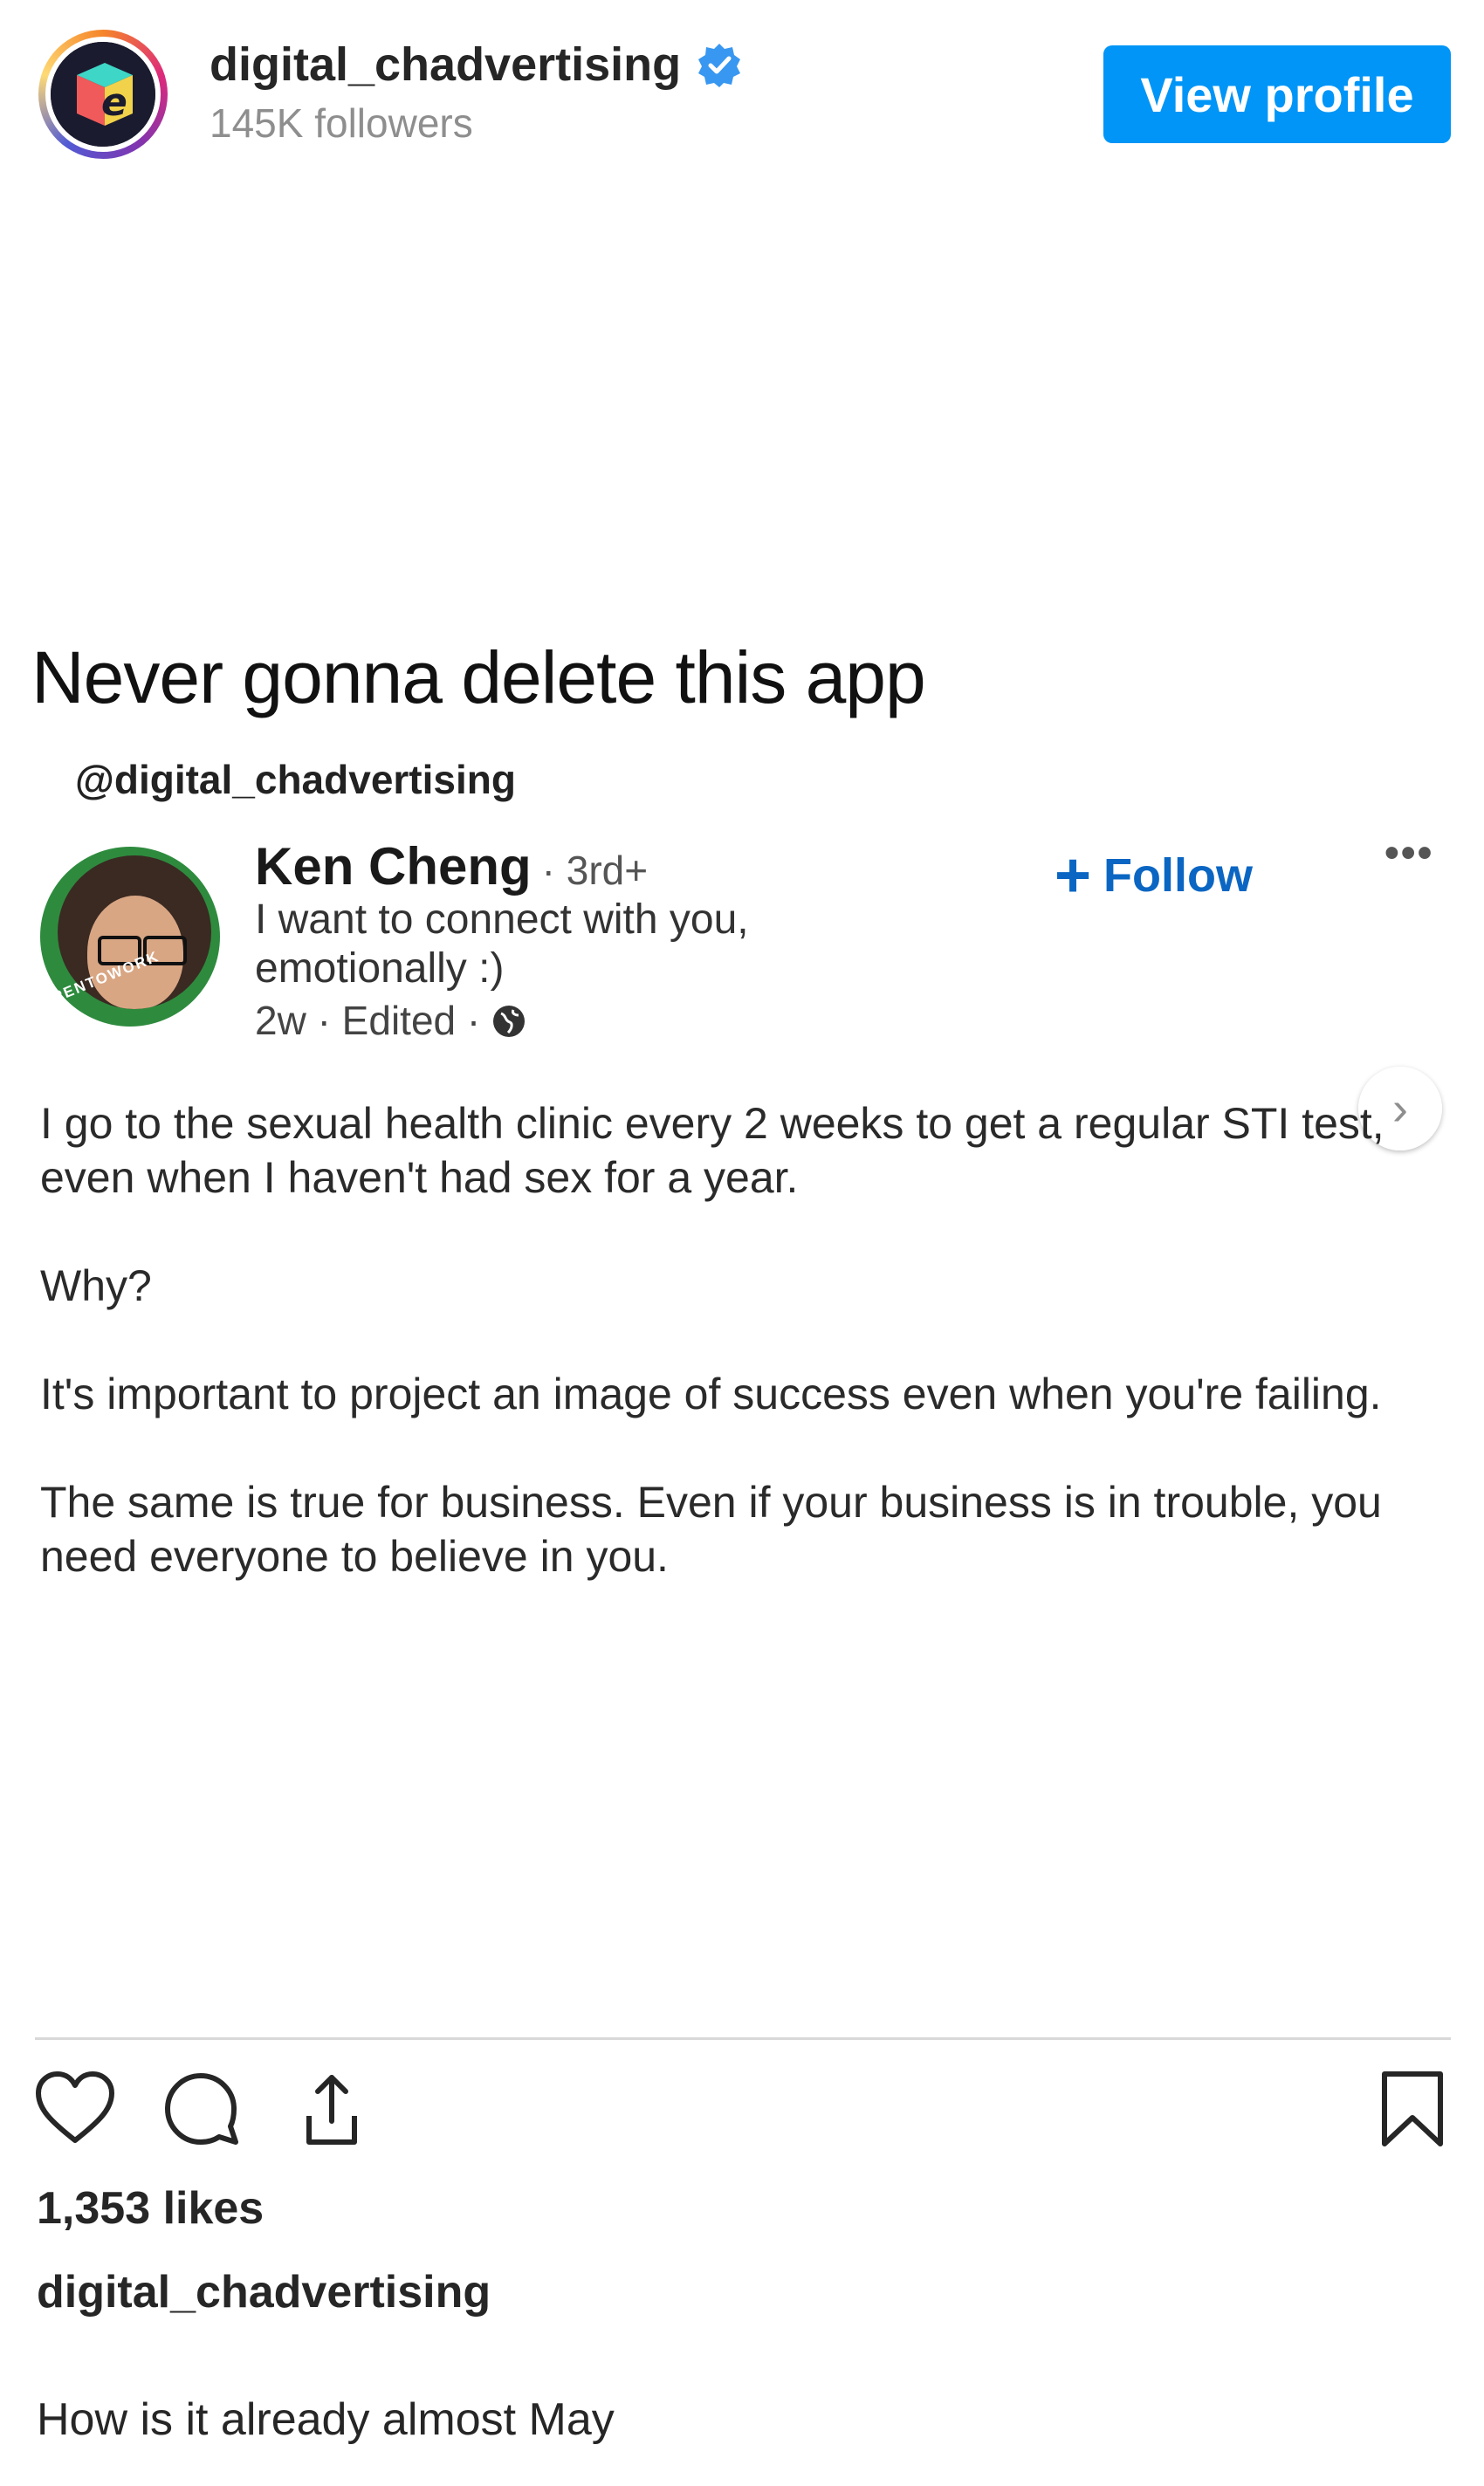 This screenshot has width=1484, height=2486. I want to click on caption-username: digital_chadvertising, so click(264, 2292).